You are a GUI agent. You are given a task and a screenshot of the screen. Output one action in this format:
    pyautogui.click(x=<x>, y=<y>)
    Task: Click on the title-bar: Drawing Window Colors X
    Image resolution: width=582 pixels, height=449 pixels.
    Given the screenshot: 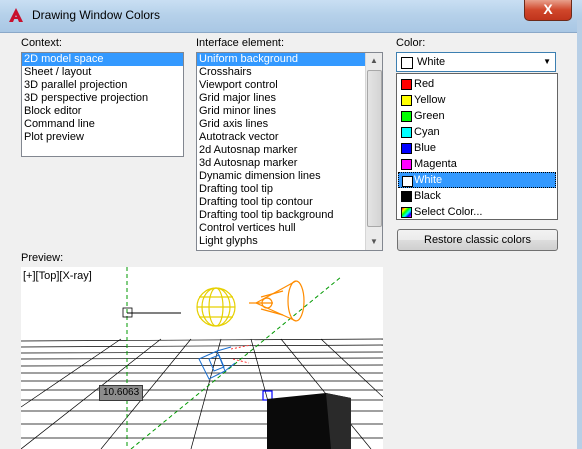 What is the action you would take?
    pyautogui.click(x=291, y=16)
    